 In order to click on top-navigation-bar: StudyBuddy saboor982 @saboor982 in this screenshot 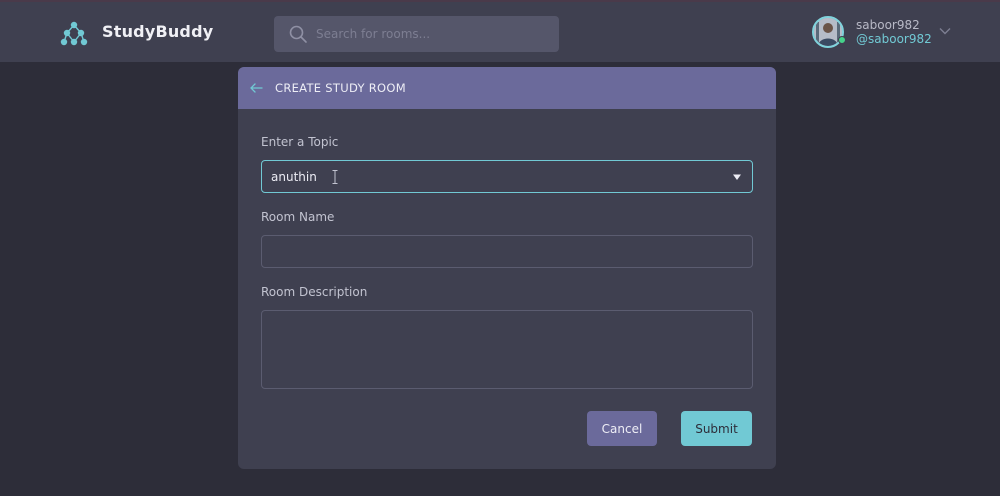, I will do `click(500, 31)`.